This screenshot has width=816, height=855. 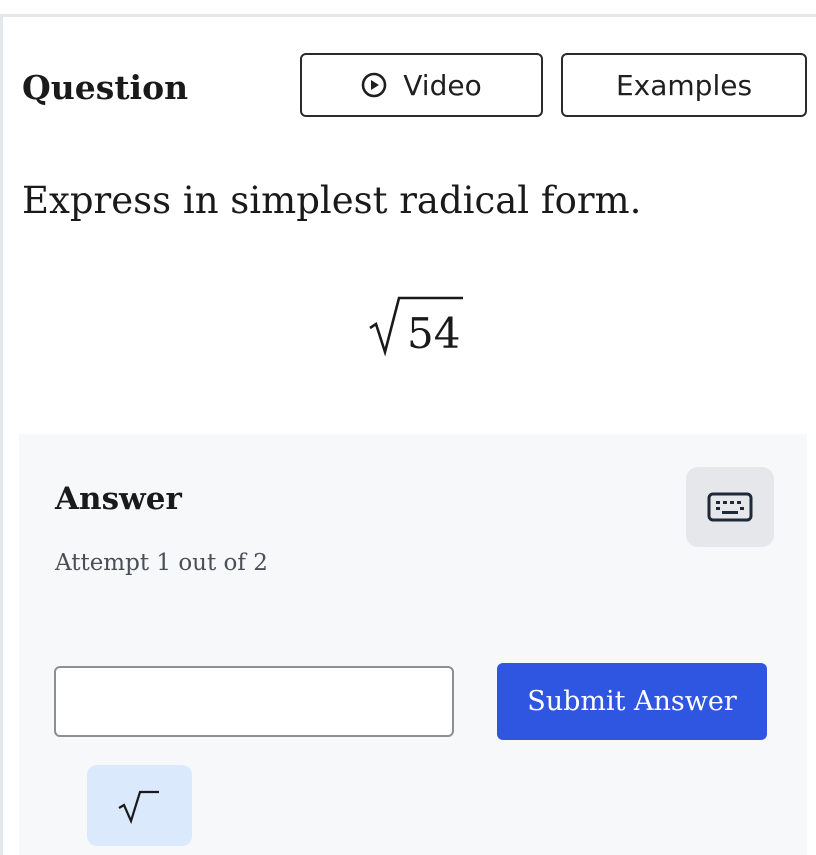 What do you see at coordinates (632, 701) in the screenshot?
I see `submit-answer-button: Submit Answer` at bounding box center [632, 701].